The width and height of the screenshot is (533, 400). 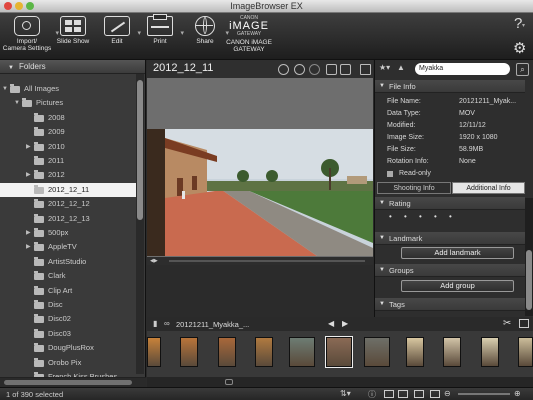 What do you see at coordinates (68, 334) in the screenshot?
I see `folder-item: Disc03` at bounding box center [68, 334].